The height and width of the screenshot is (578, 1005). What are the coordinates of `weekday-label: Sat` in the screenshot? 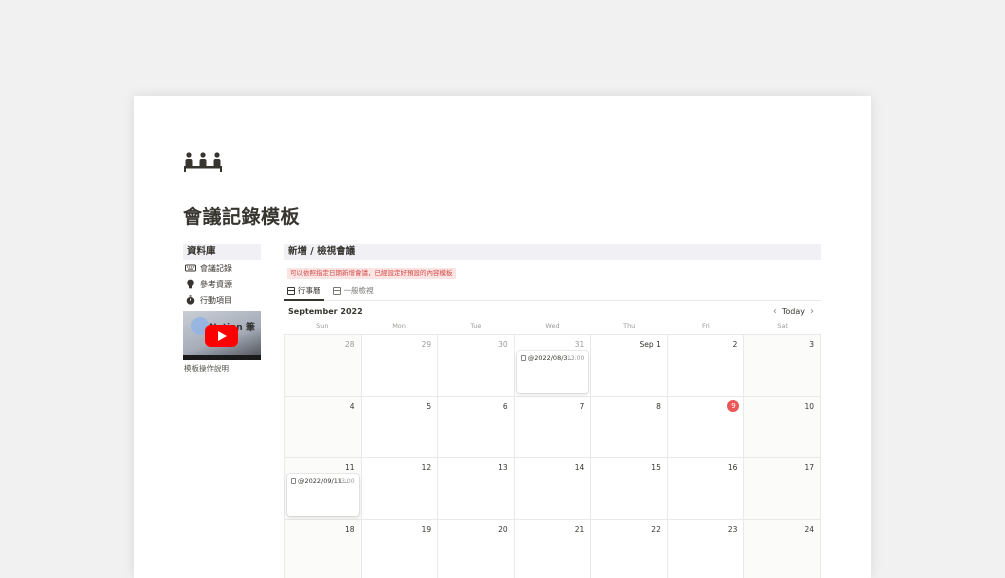 It's located at (782, 326).